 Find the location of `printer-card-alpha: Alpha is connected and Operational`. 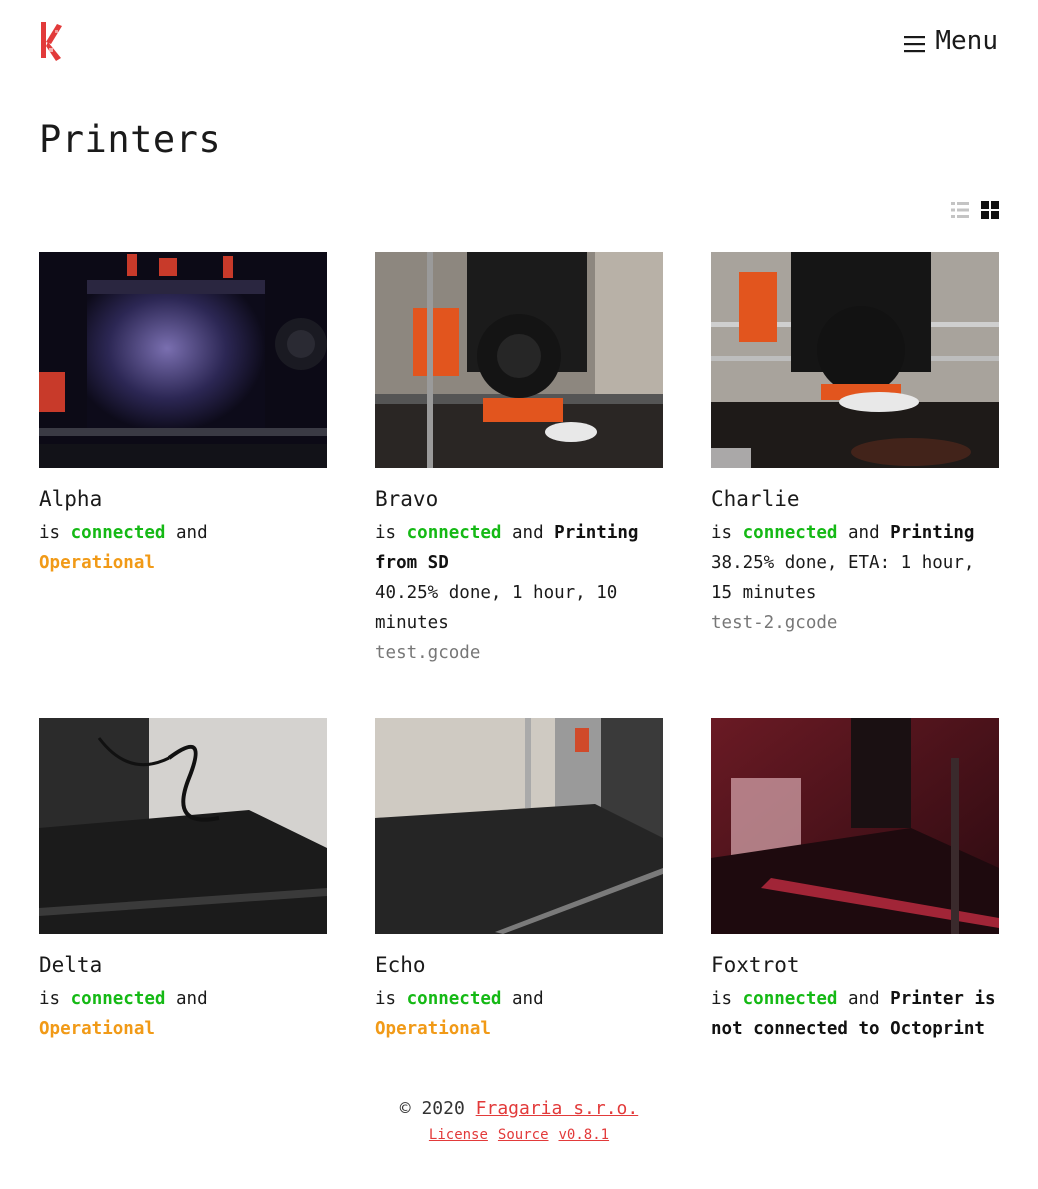

printer-card-alpha: Alpha is connected and Operational is located at coordinates (183, 485).